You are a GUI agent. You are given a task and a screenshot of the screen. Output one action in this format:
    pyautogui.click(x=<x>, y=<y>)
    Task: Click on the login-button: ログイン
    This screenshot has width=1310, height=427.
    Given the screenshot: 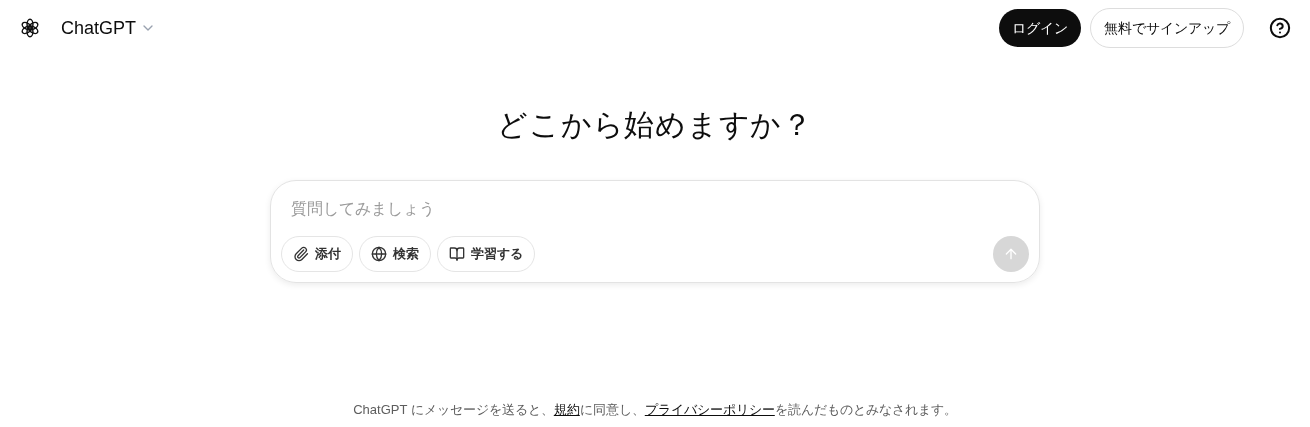 What is the action you would take?
    pyautogui.click(x=1040, y=28)
    